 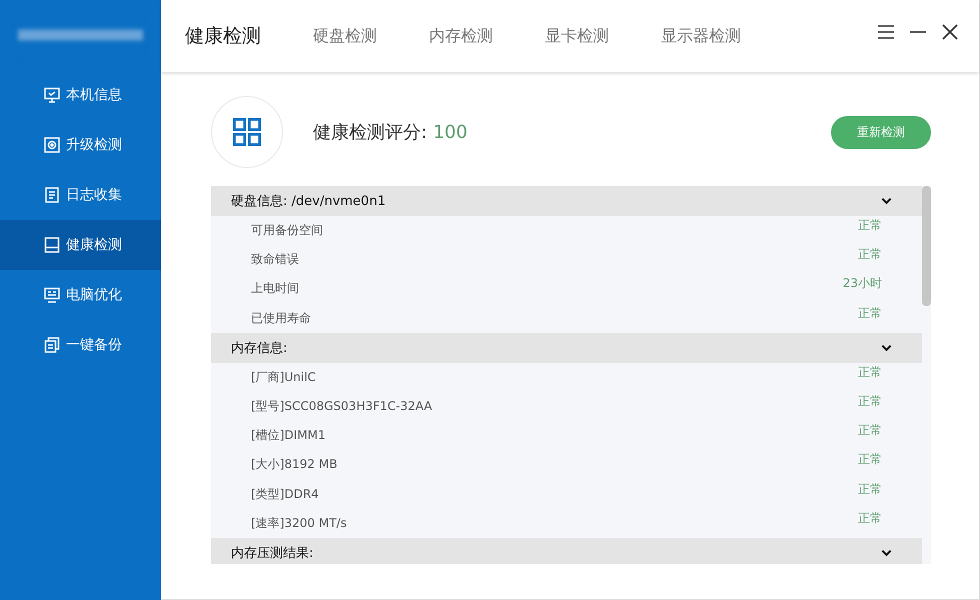 What do you see at coordinates (345, 36) in the screenshot?
I see `tab: 硬盘检测` at bounding box center [345, 36].